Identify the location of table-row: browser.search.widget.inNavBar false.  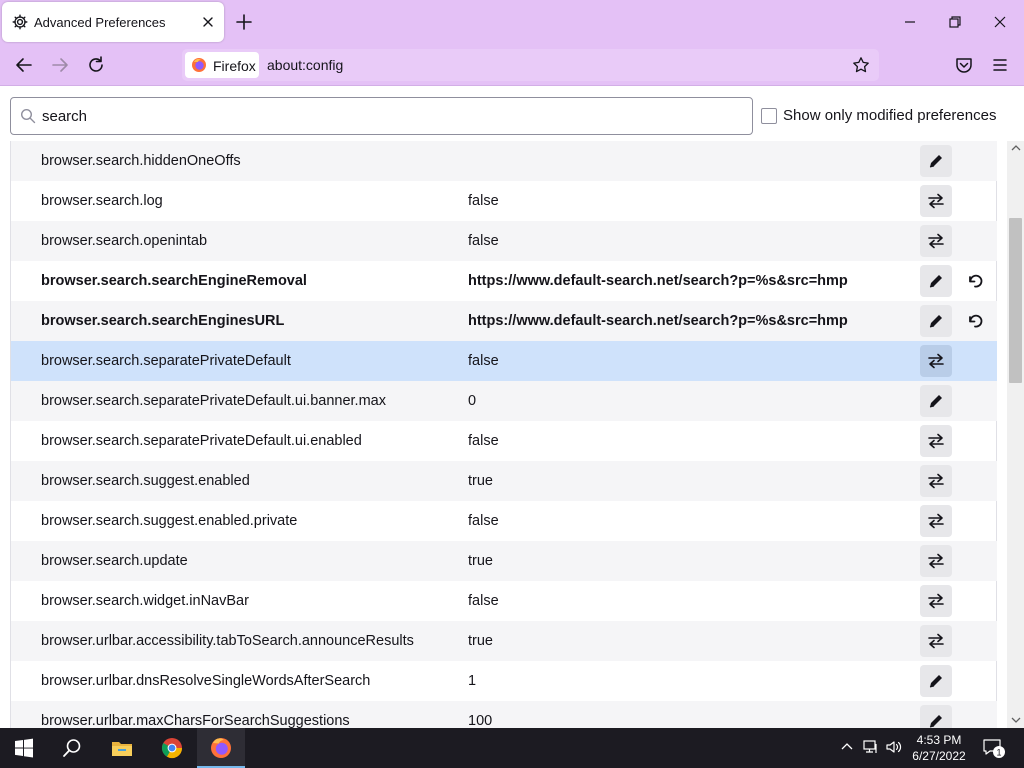
(504, 601).